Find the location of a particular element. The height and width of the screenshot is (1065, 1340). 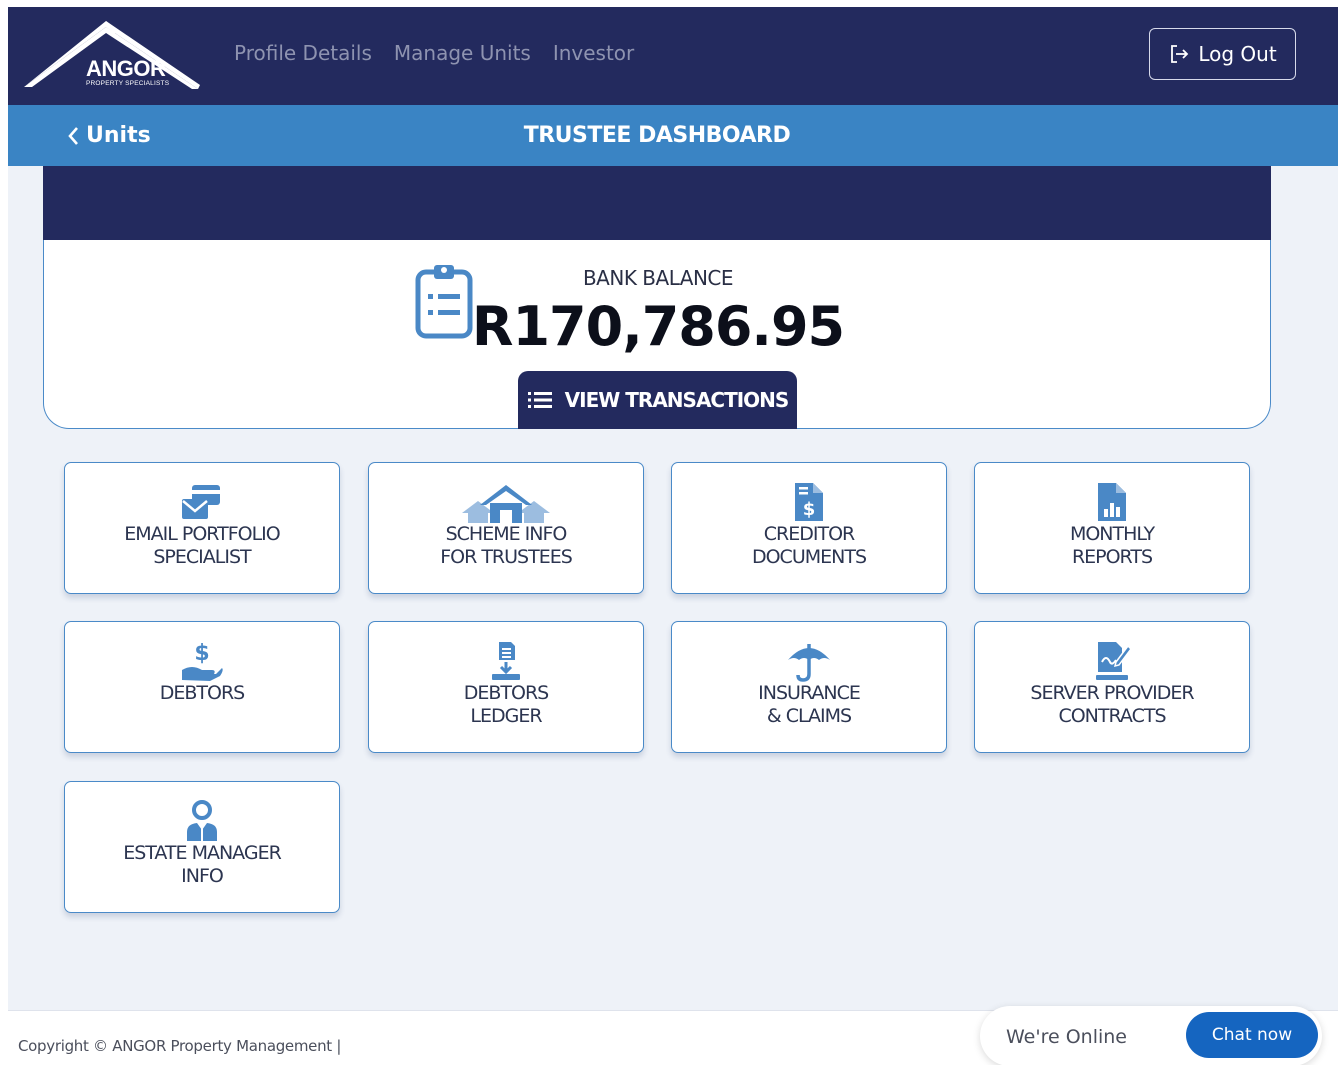

email-portfolio-icon is located at coordinates (201, 502).